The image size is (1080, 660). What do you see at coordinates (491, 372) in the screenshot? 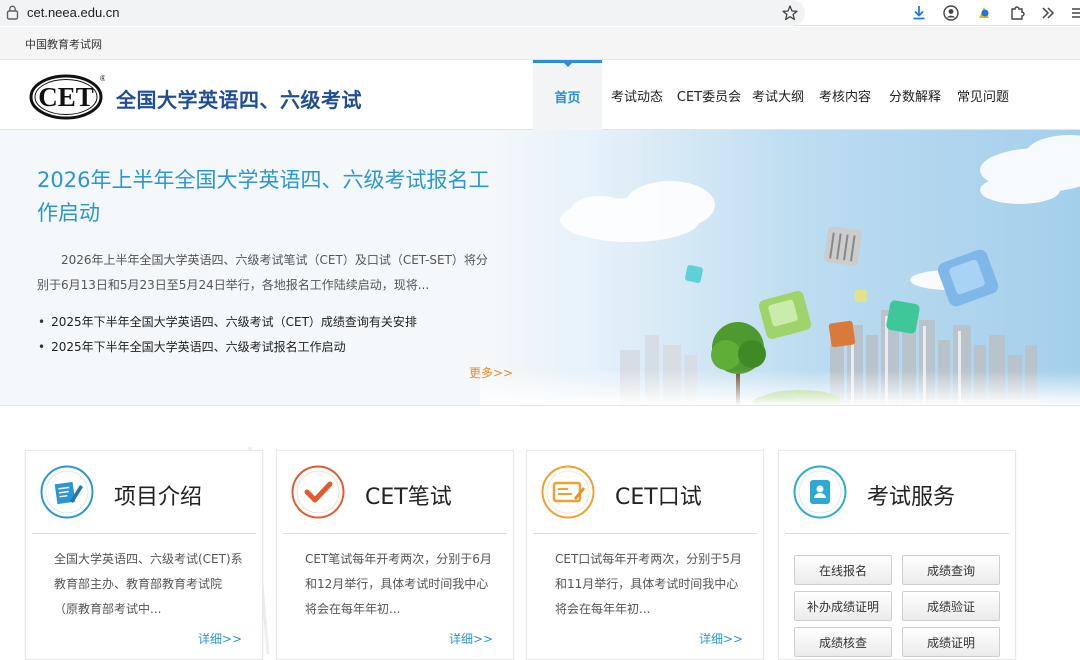
I see `more-news-link: 更多>>` at bounding box center [491, 372].